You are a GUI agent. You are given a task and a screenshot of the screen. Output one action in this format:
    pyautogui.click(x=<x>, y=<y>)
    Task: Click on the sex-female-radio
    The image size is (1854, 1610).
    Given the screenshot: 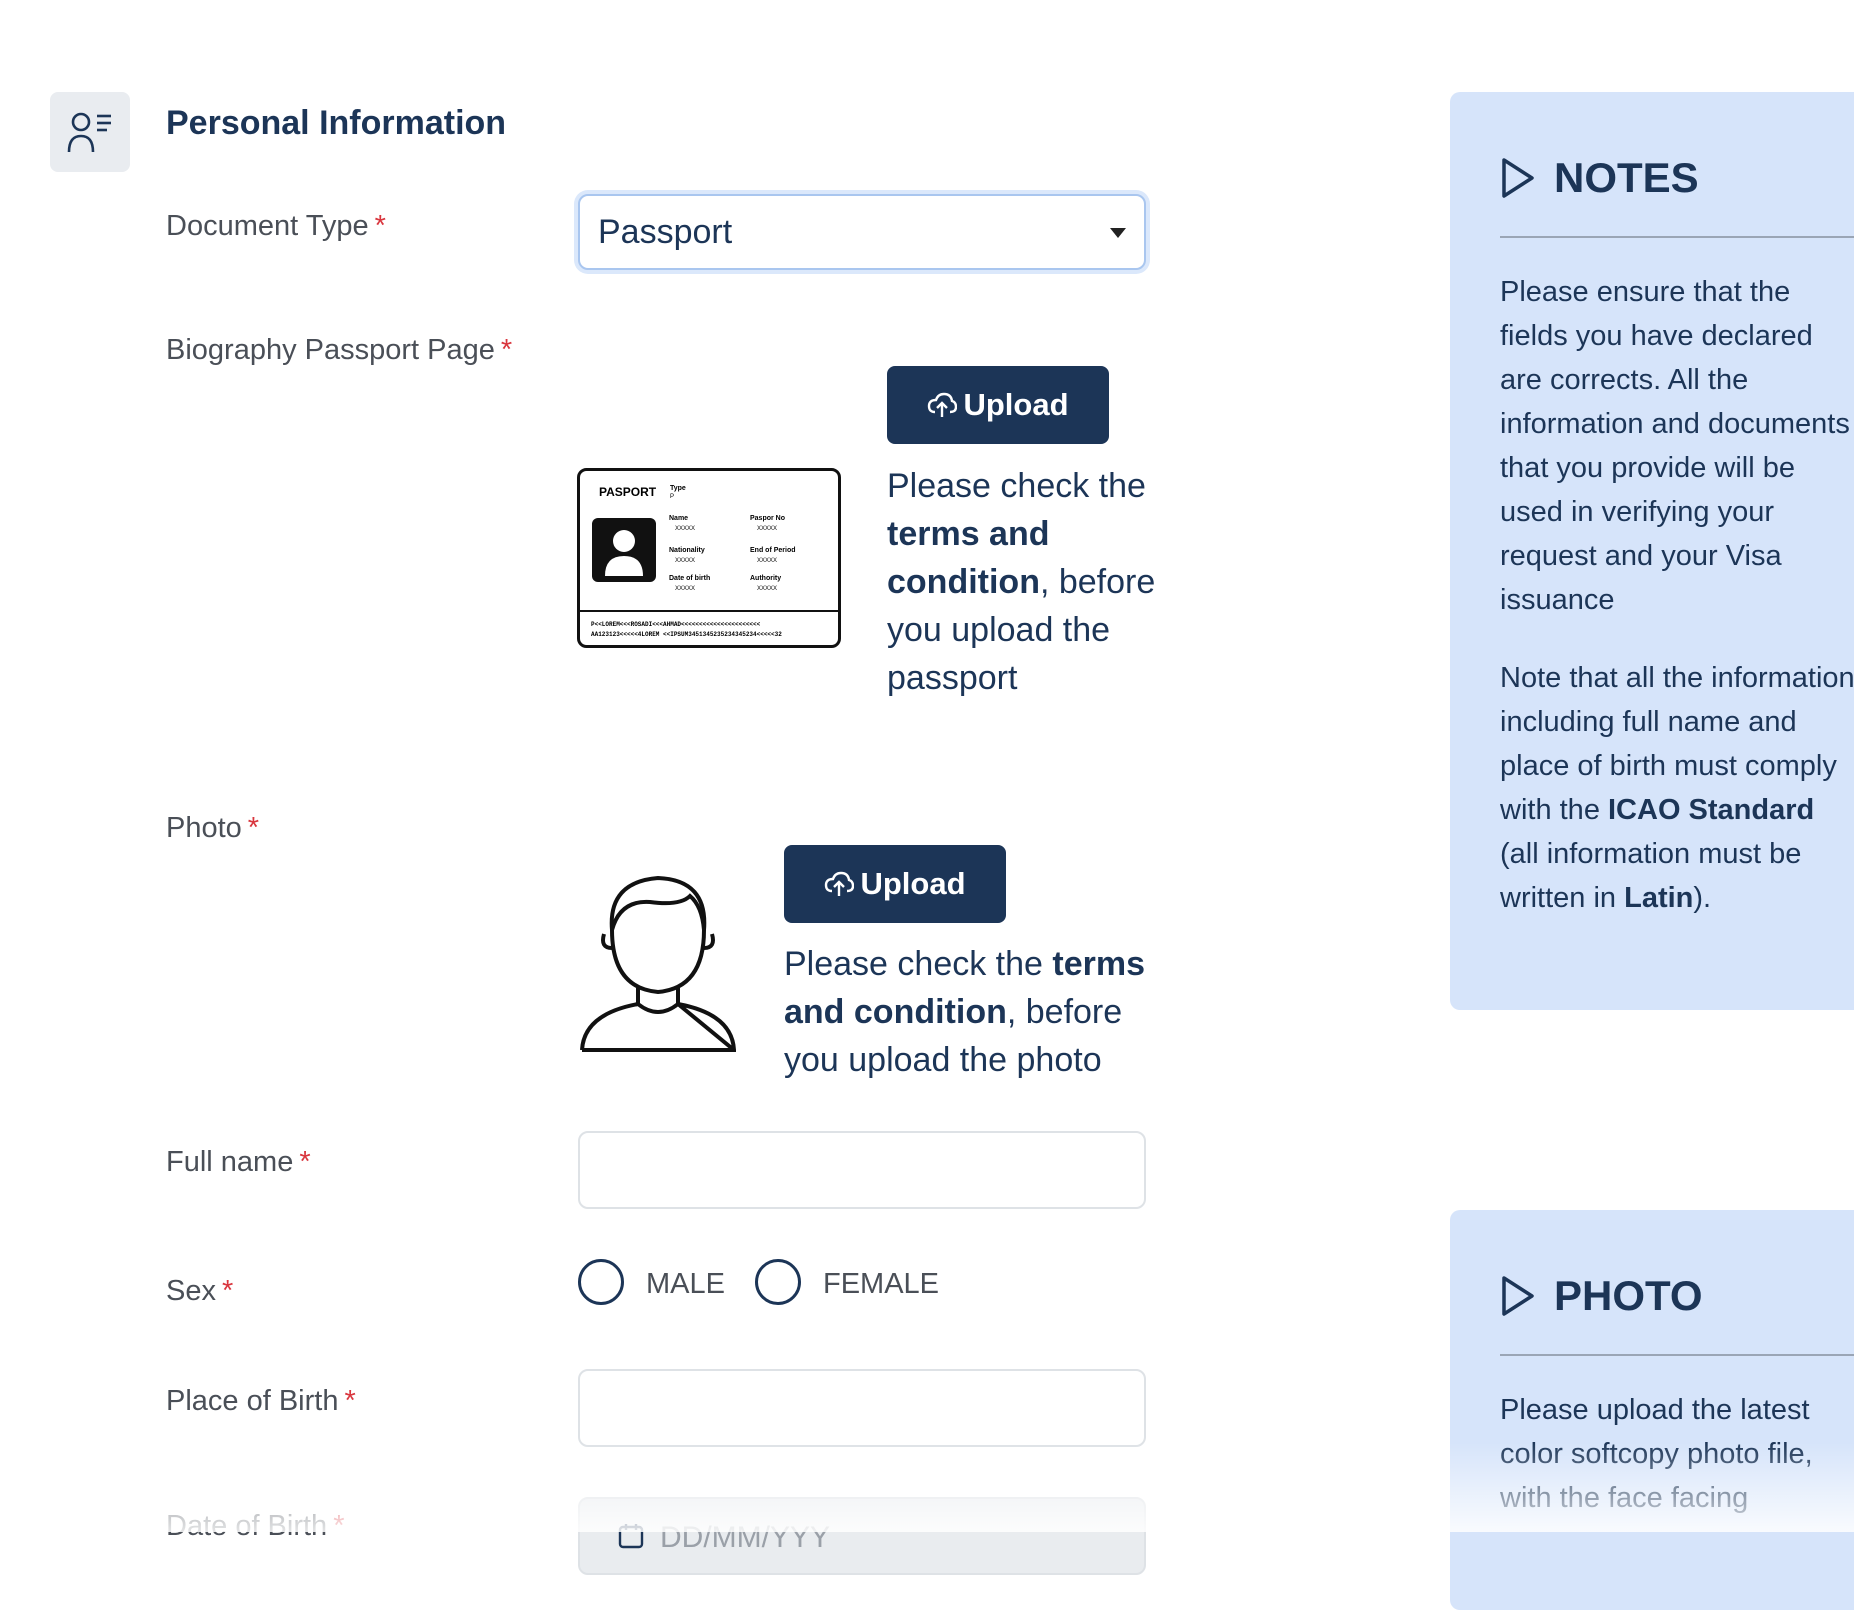 What is the action you would take?
    pyautogui.click(x=778, y=1282)
    